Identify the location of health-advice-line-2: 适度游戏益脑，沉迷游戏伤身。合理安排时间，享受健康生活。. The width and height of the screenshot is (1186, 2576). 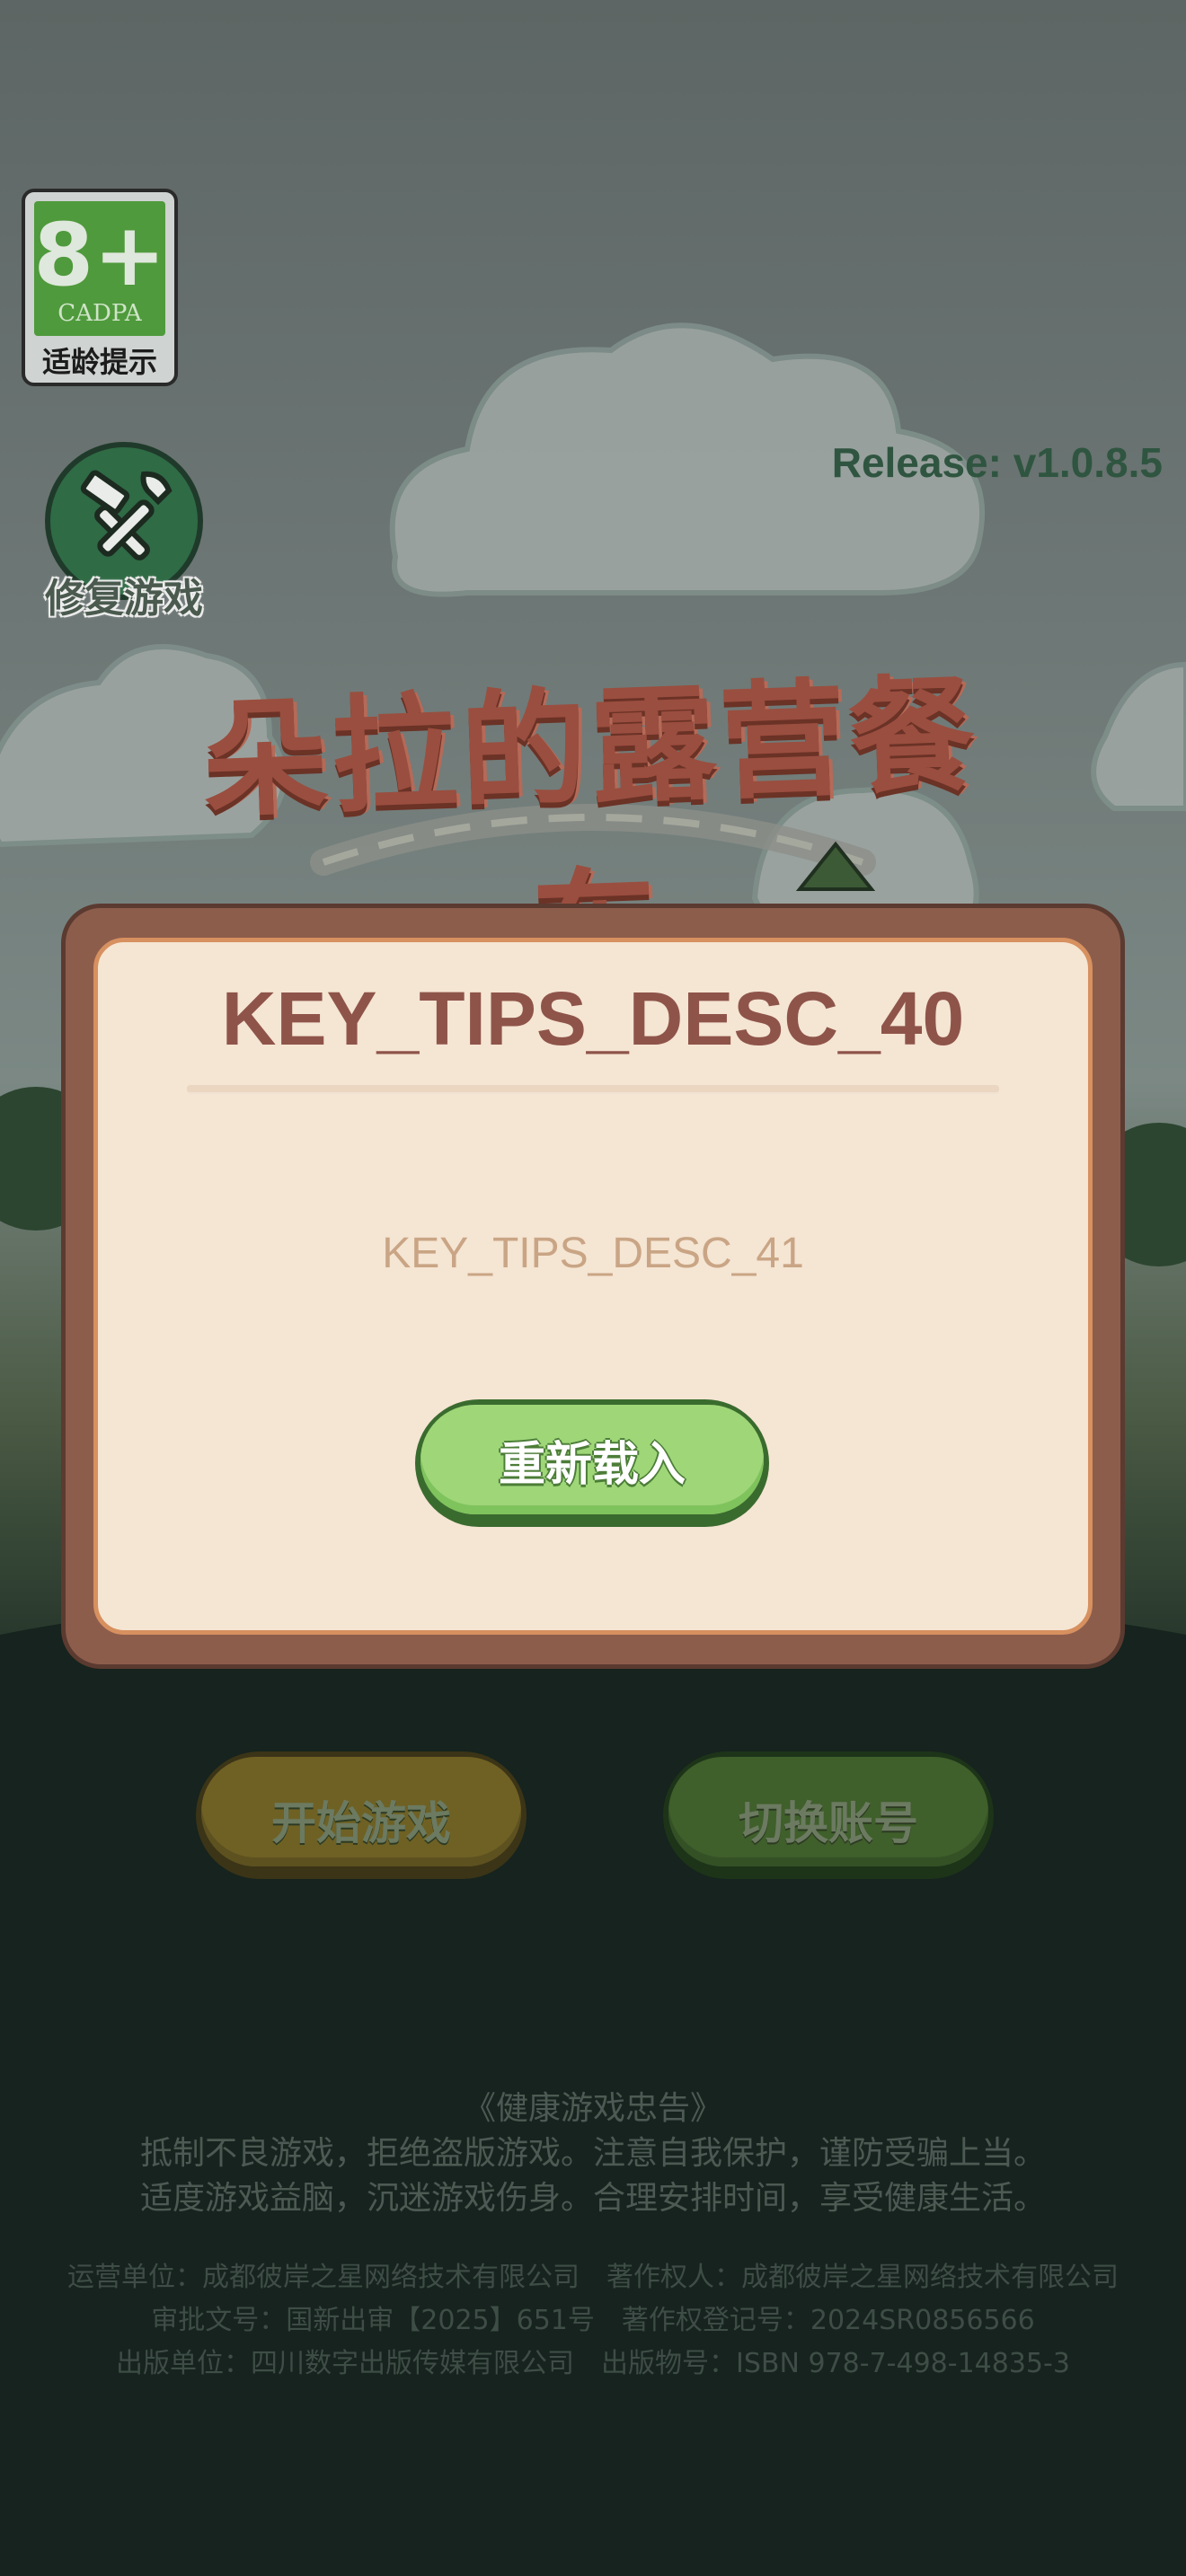
(592, 2198).